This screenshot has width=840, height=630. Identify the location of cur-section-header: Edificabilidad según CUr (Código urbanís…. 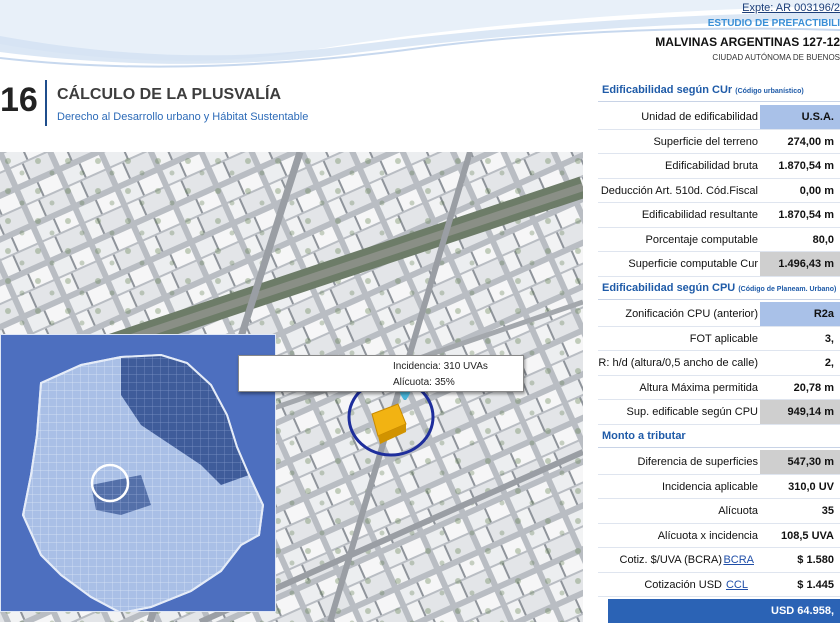
(719, 91).